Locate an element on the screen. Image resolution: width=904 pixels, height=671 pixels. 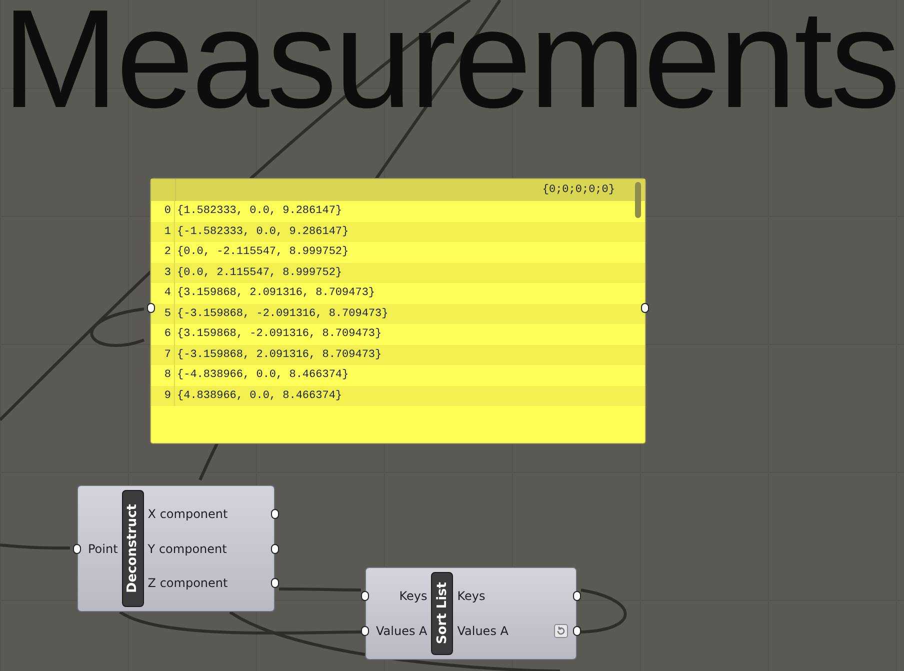
input-label: Values A is located at coordinates (402, 631).